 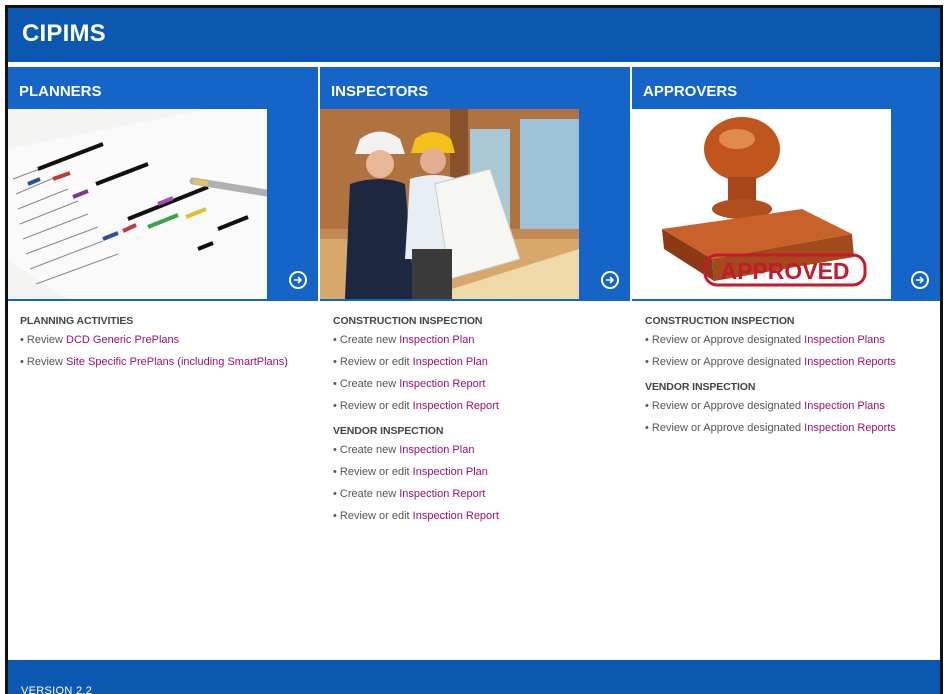 I want to click on planning-activities-heading: PLANNING ACTIVITIES, so click(x=77, y=321).